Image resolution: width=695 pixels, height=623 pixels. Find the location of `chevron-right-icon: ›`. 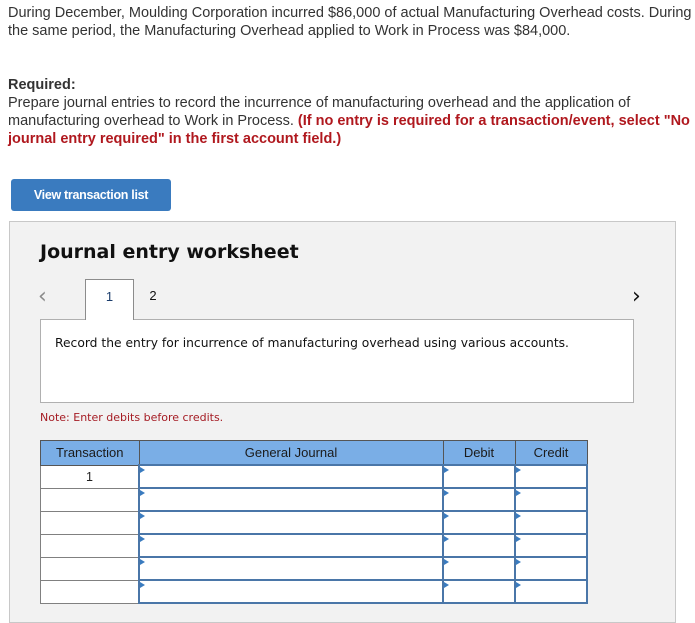

chevron-right-icon: › is located at coordinates (636, 296).